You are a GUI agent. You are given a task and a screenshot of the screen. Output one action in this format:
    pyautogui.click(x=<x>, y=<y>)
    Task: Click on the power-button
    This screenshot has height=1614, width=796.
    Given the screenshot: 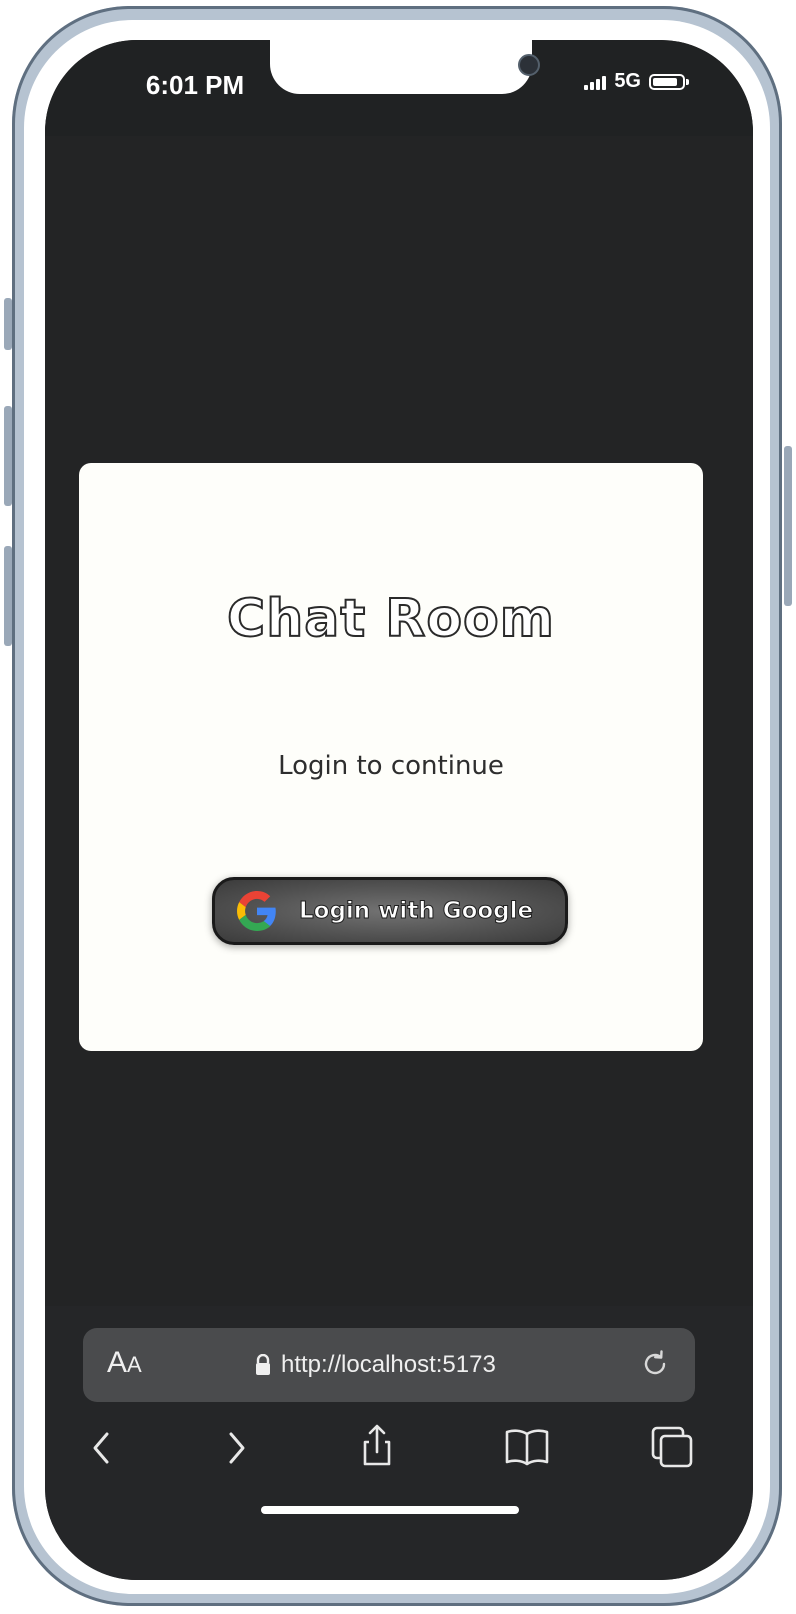 What is the action you would take?
    pyautogui.click(x=788, y=526)
    